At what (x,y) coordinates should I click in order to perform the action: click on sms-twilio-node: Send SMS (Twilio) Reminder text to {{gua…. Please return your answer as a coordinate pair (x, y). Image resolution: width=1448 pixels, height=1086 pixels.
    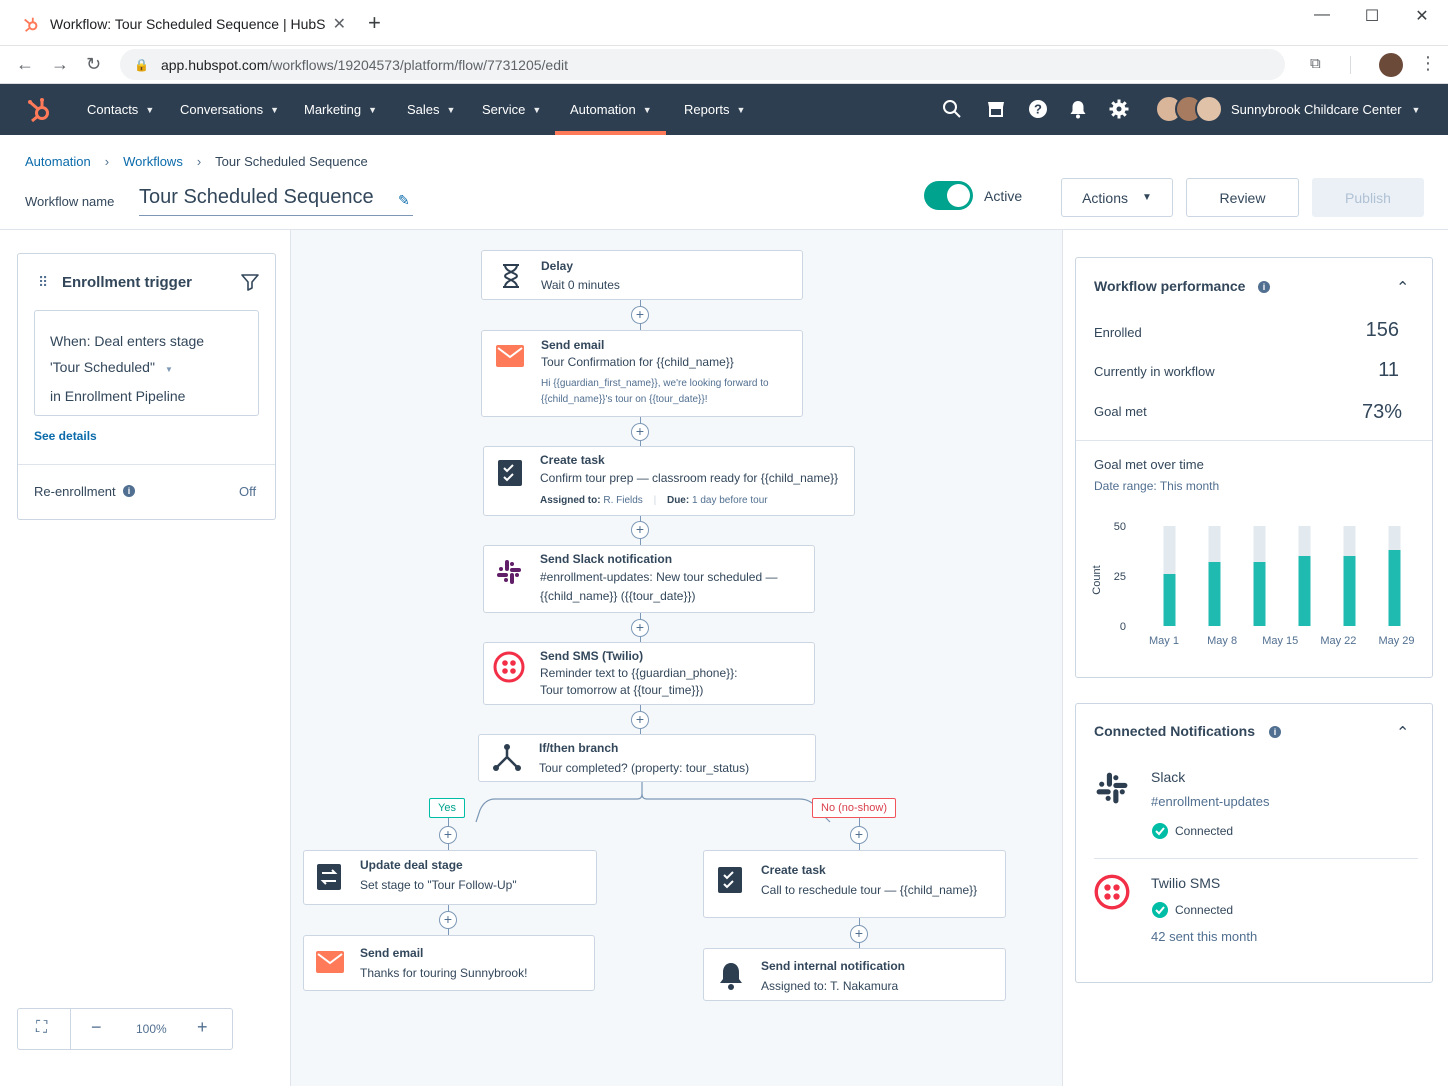
    Looking at the image, I should click on (649, 673).